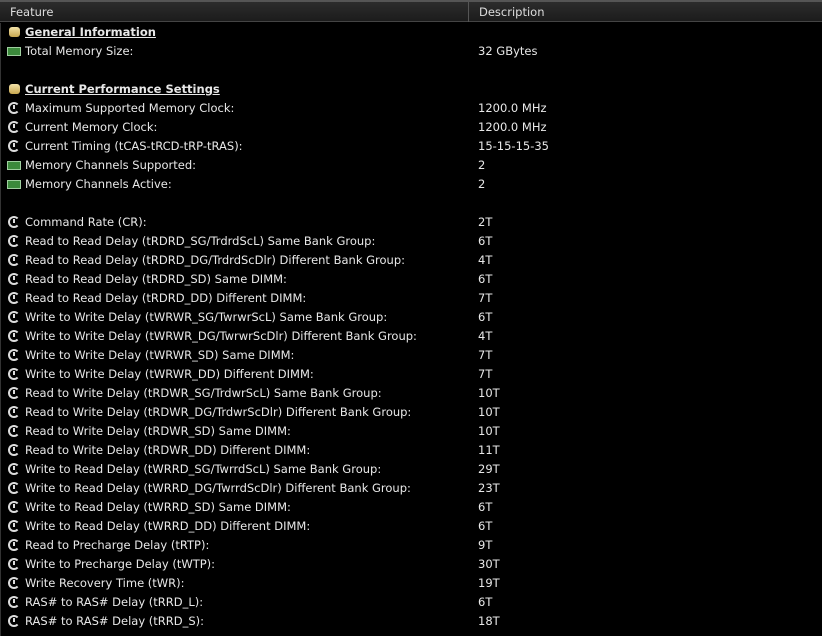 The height and width of the screenshot is (636, 822). I want to click on section-header: General Information, so click(411, 32).